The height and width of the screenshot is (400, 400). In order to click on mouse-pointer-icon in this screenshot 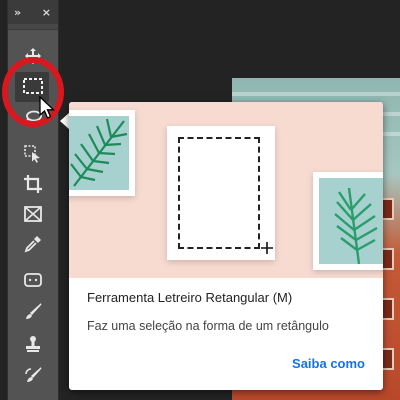, I will do `click(47, 107)`.